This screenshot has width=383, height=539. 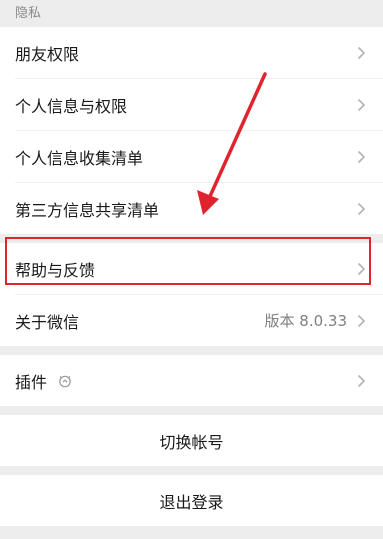 I want to click on about-wechat-item: 关于微信 版本 8.0.33, so click(x=191, y=320).